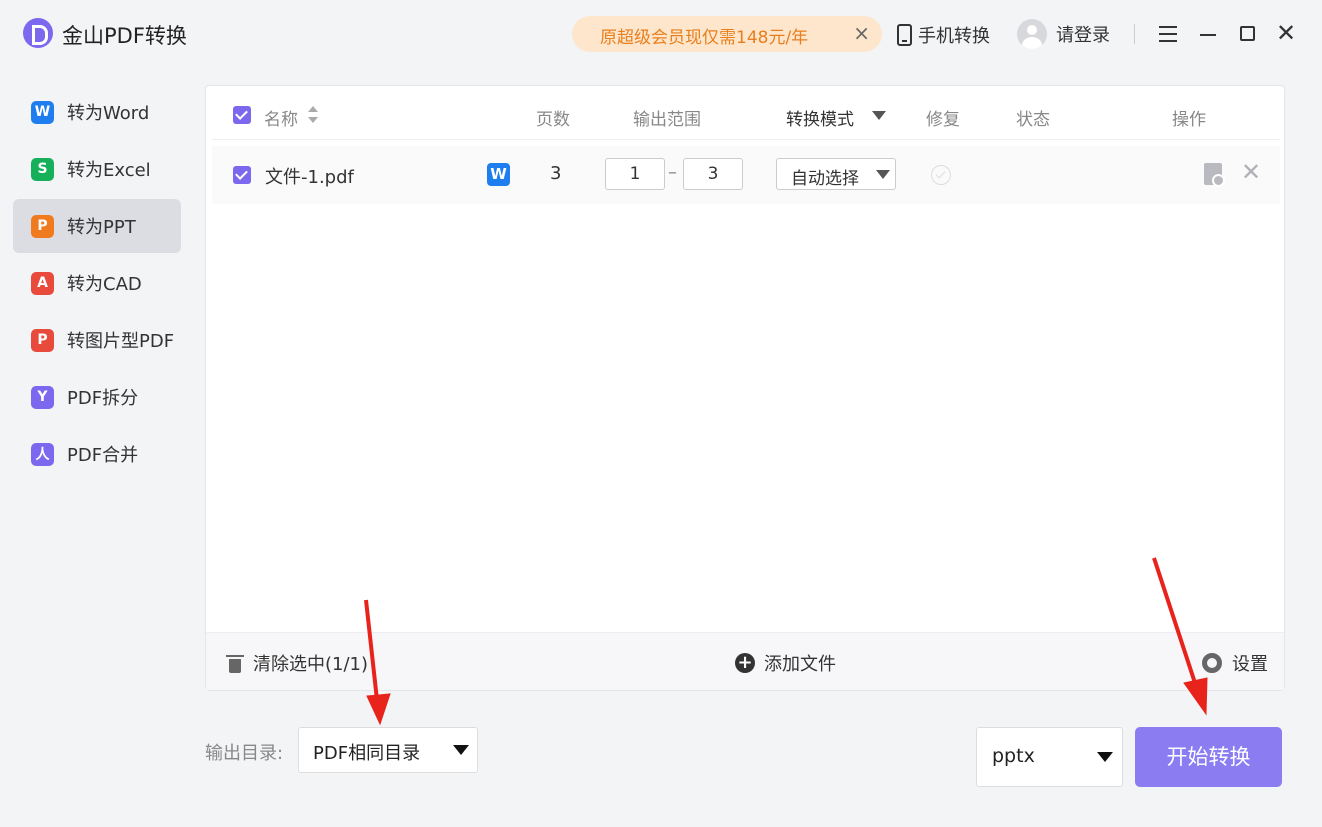 The image size is (1322, 827). What do you see at coordinates (42, 169) in the screenshot?
I see `excel-icon: S` at bounding box center [42, 169].